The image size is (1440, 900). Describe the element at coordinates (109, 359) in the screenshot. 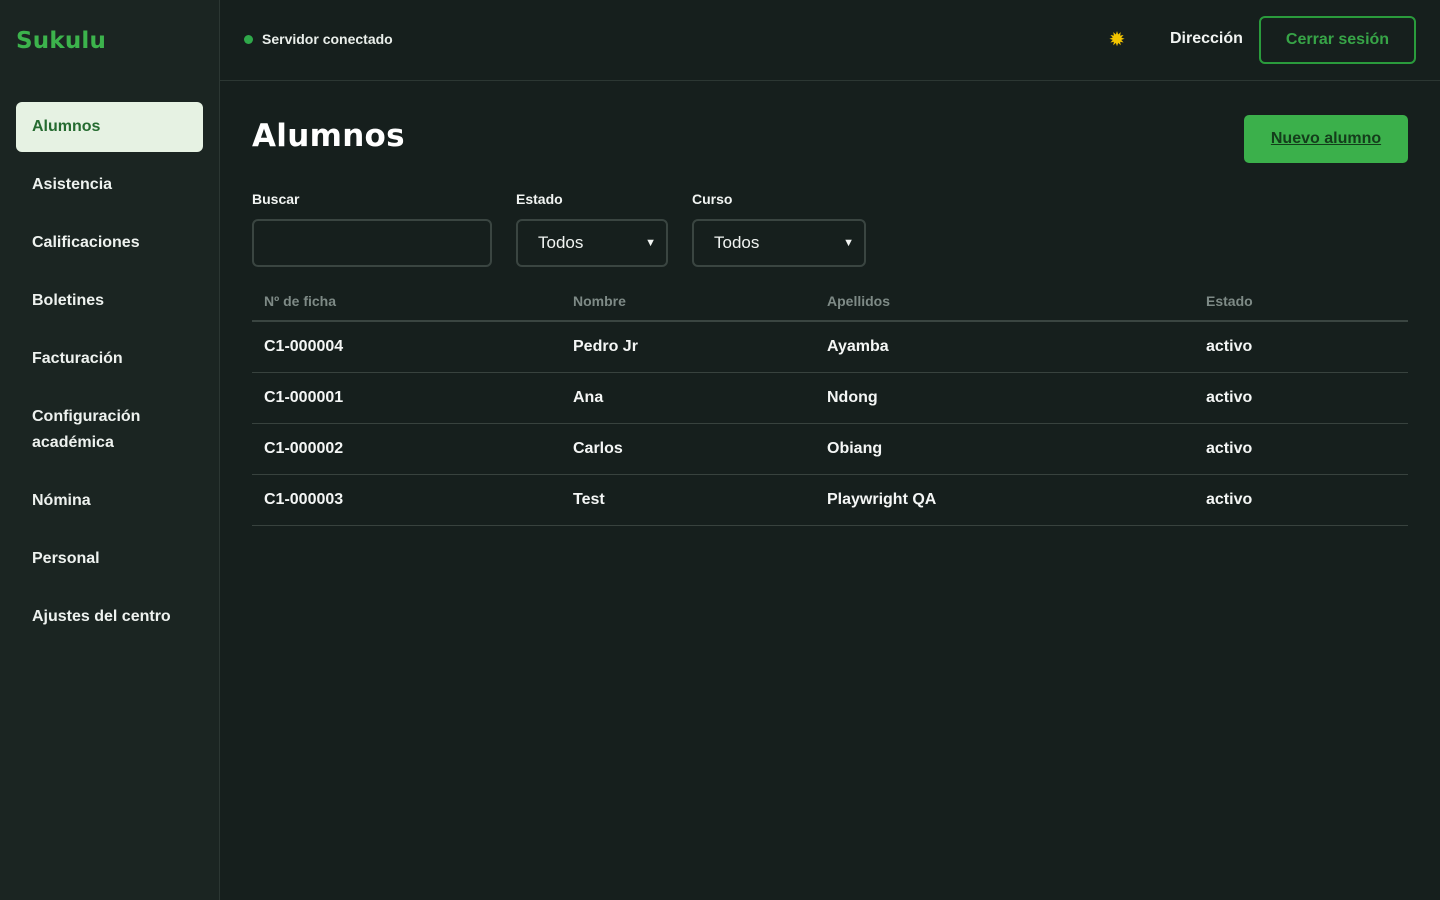

I see `sidebar-item-facturacion: Facturación` at that location.